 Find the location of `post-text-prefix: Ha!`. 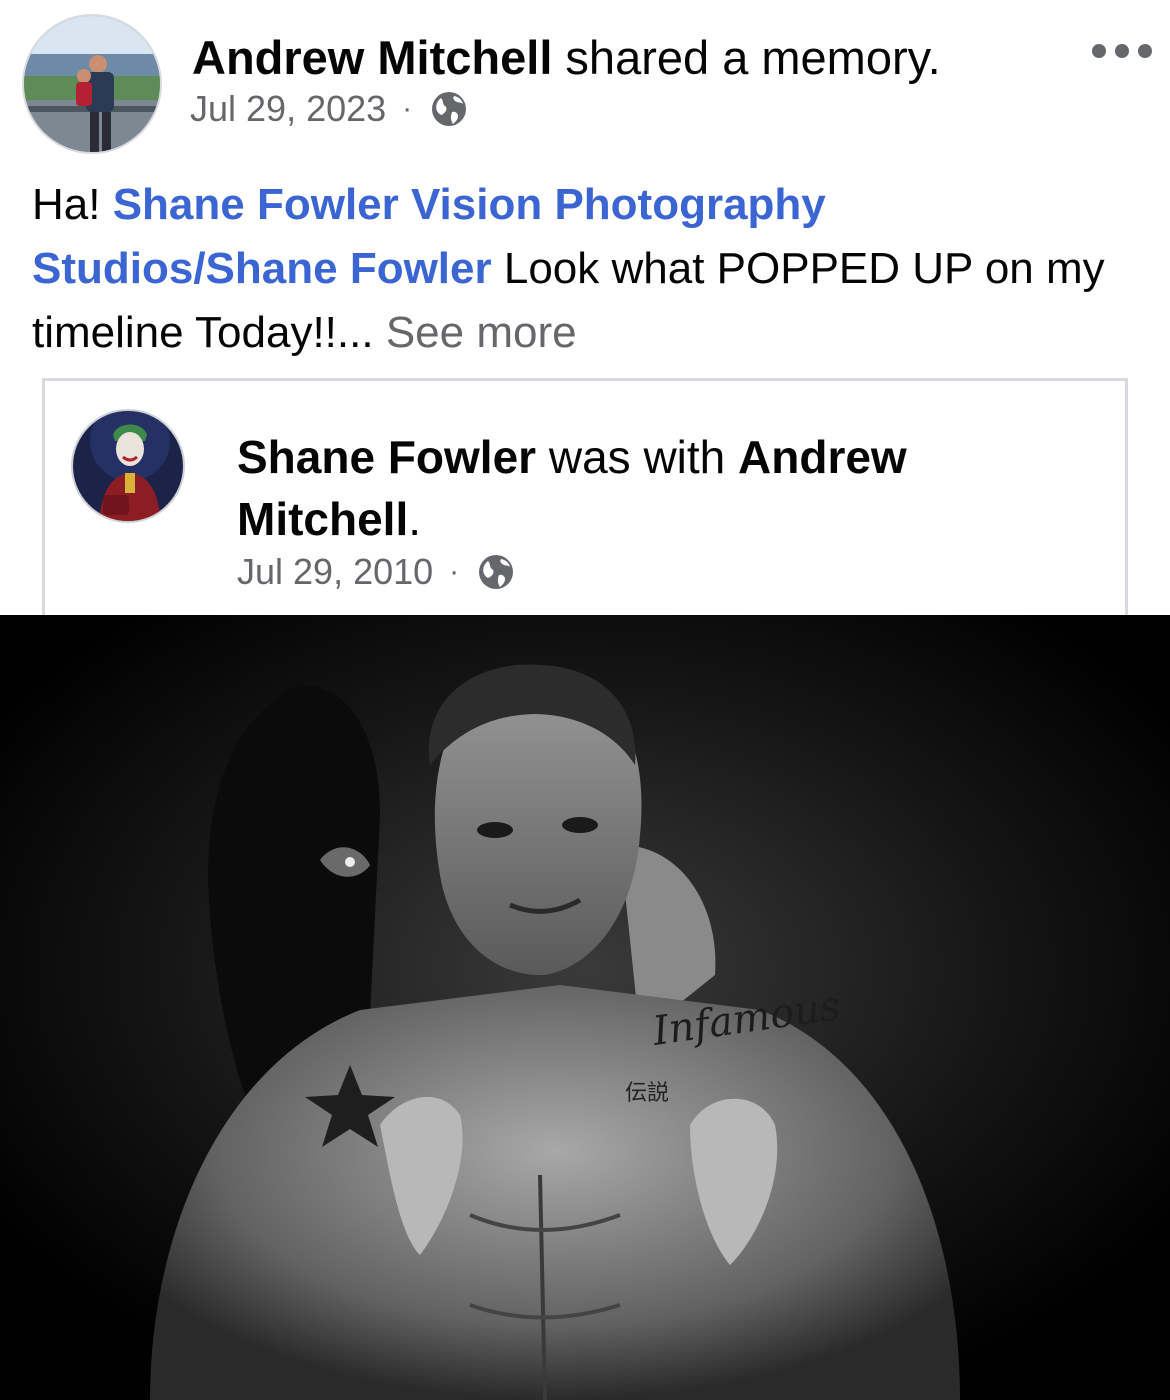

post-text-prefix: Ha! is located at coordinates (72, 204).